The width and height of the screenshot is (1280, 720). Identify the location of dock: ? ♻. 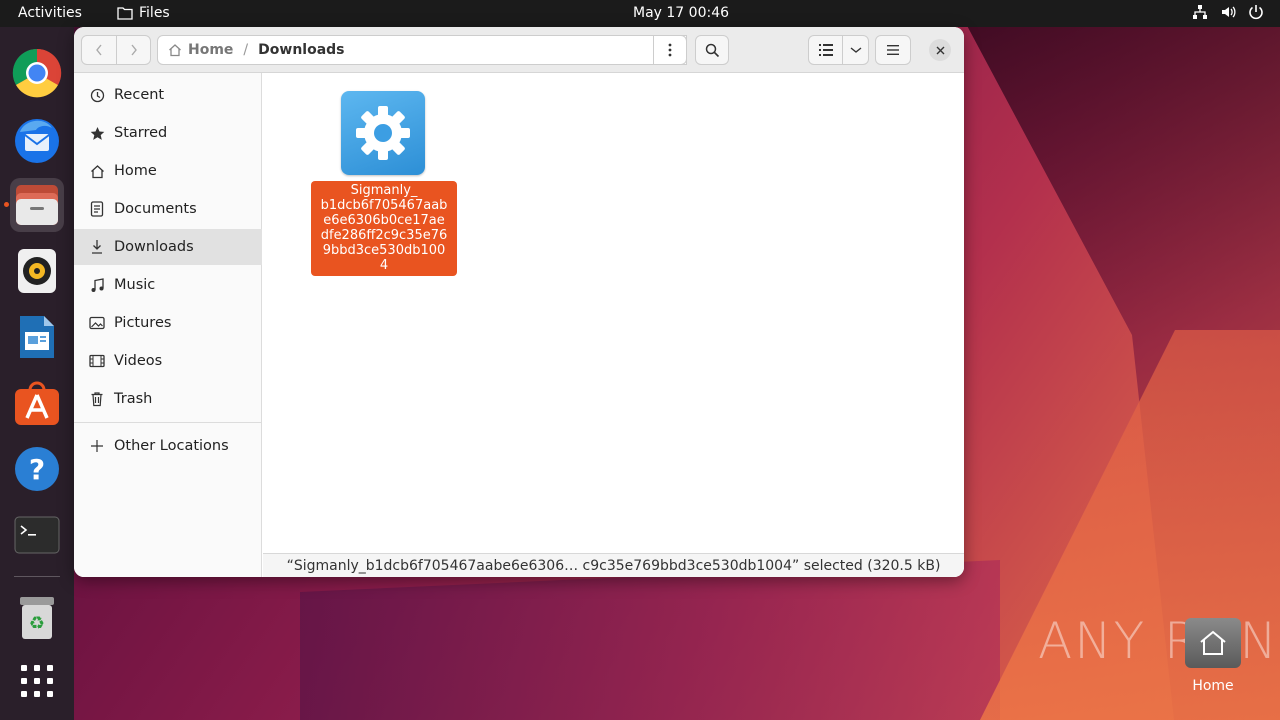
(37, 373).